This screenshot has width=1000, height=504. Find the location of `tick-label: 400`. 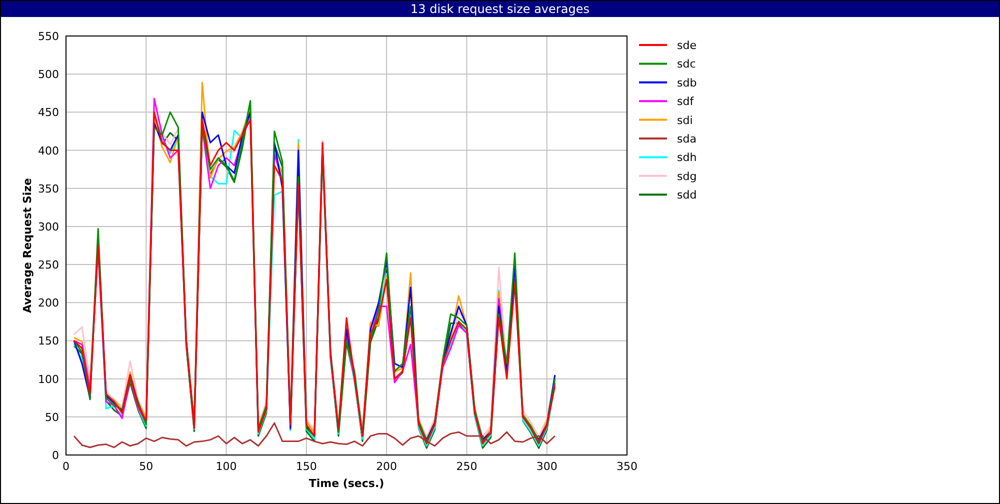

tick-label: 400 is located at coordinates (48, 151).